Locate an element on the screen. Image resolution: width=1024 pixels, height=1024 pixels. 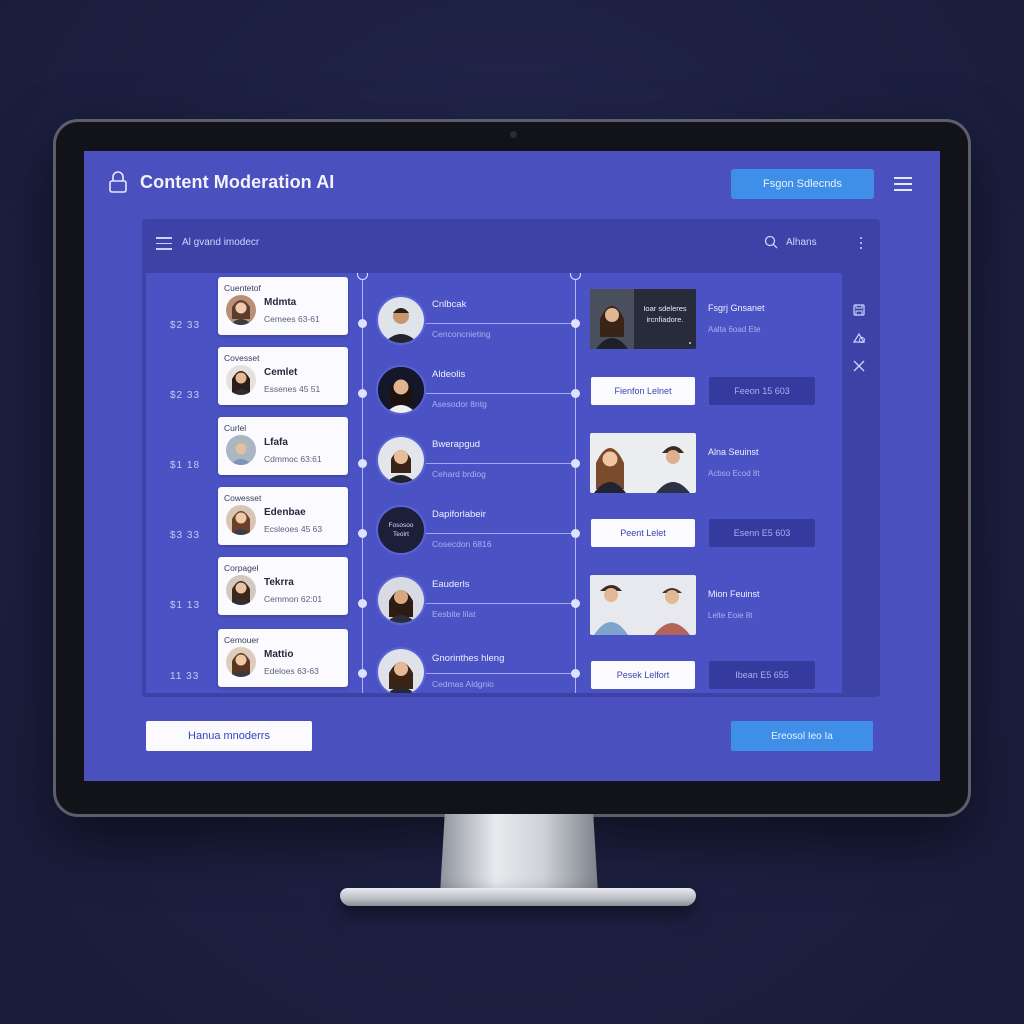
card-name: Mattio is located at coordinates (279, 654).